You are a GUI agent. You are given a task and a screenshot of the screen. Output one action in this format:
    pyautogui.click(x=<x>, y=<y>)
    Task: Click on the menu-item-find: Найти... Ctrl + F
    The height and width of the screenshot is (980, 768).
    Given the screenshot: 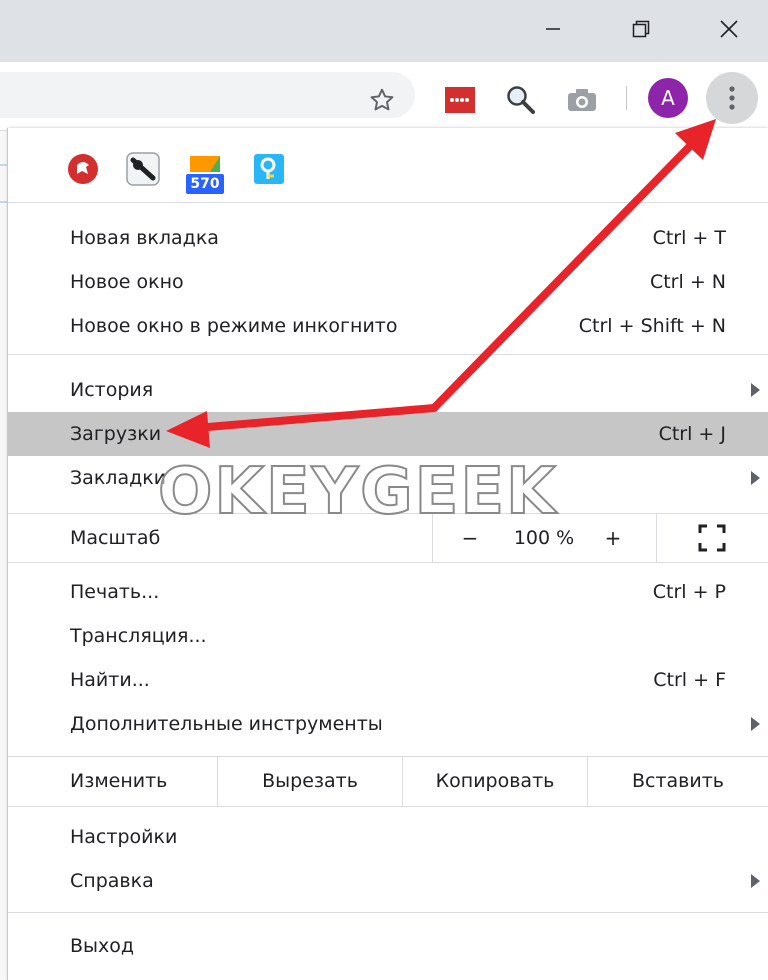 What is the action you would take?
    pyautogui.click(x=388, y=680)
    